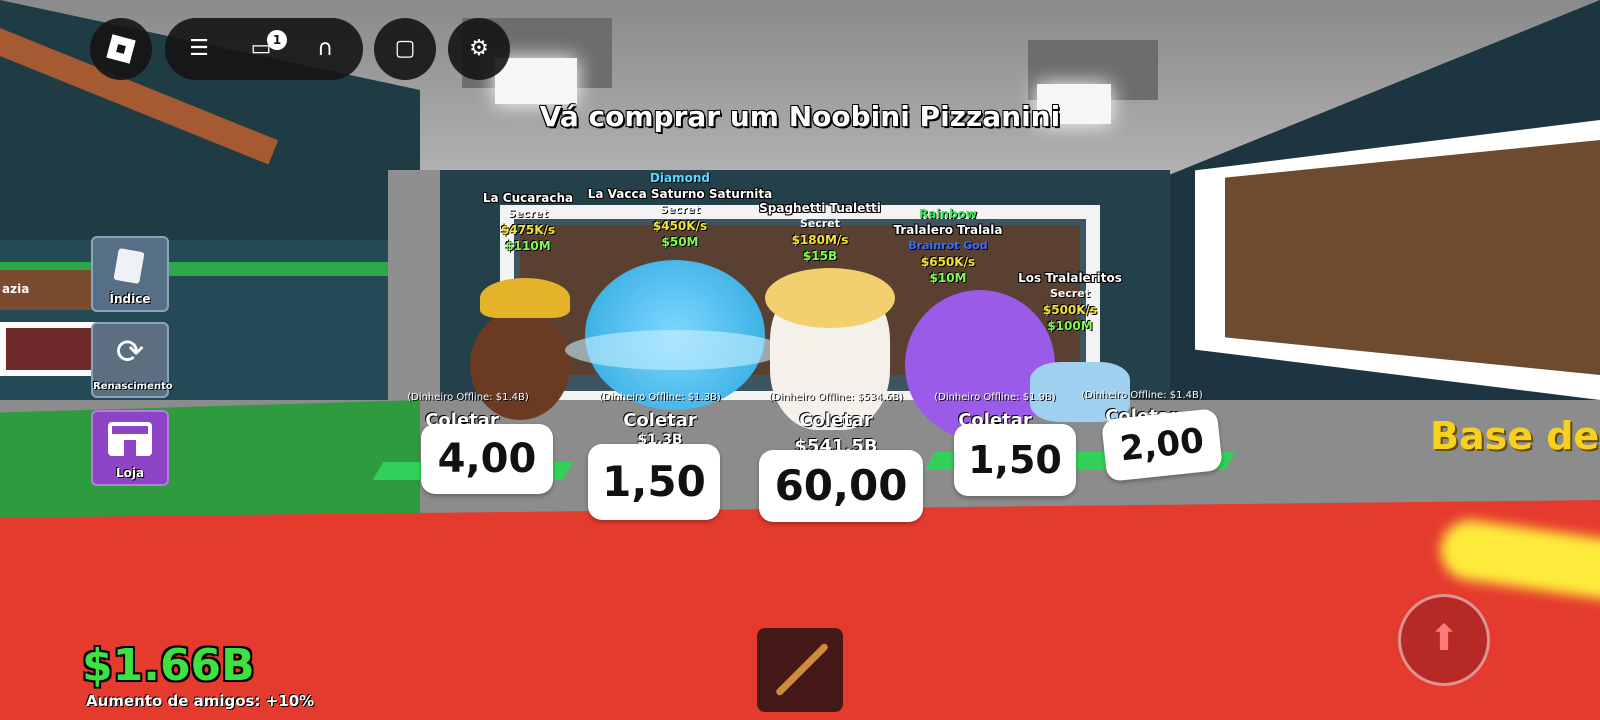  I want to click on value-bubble: 4,00, so click(487, 459).